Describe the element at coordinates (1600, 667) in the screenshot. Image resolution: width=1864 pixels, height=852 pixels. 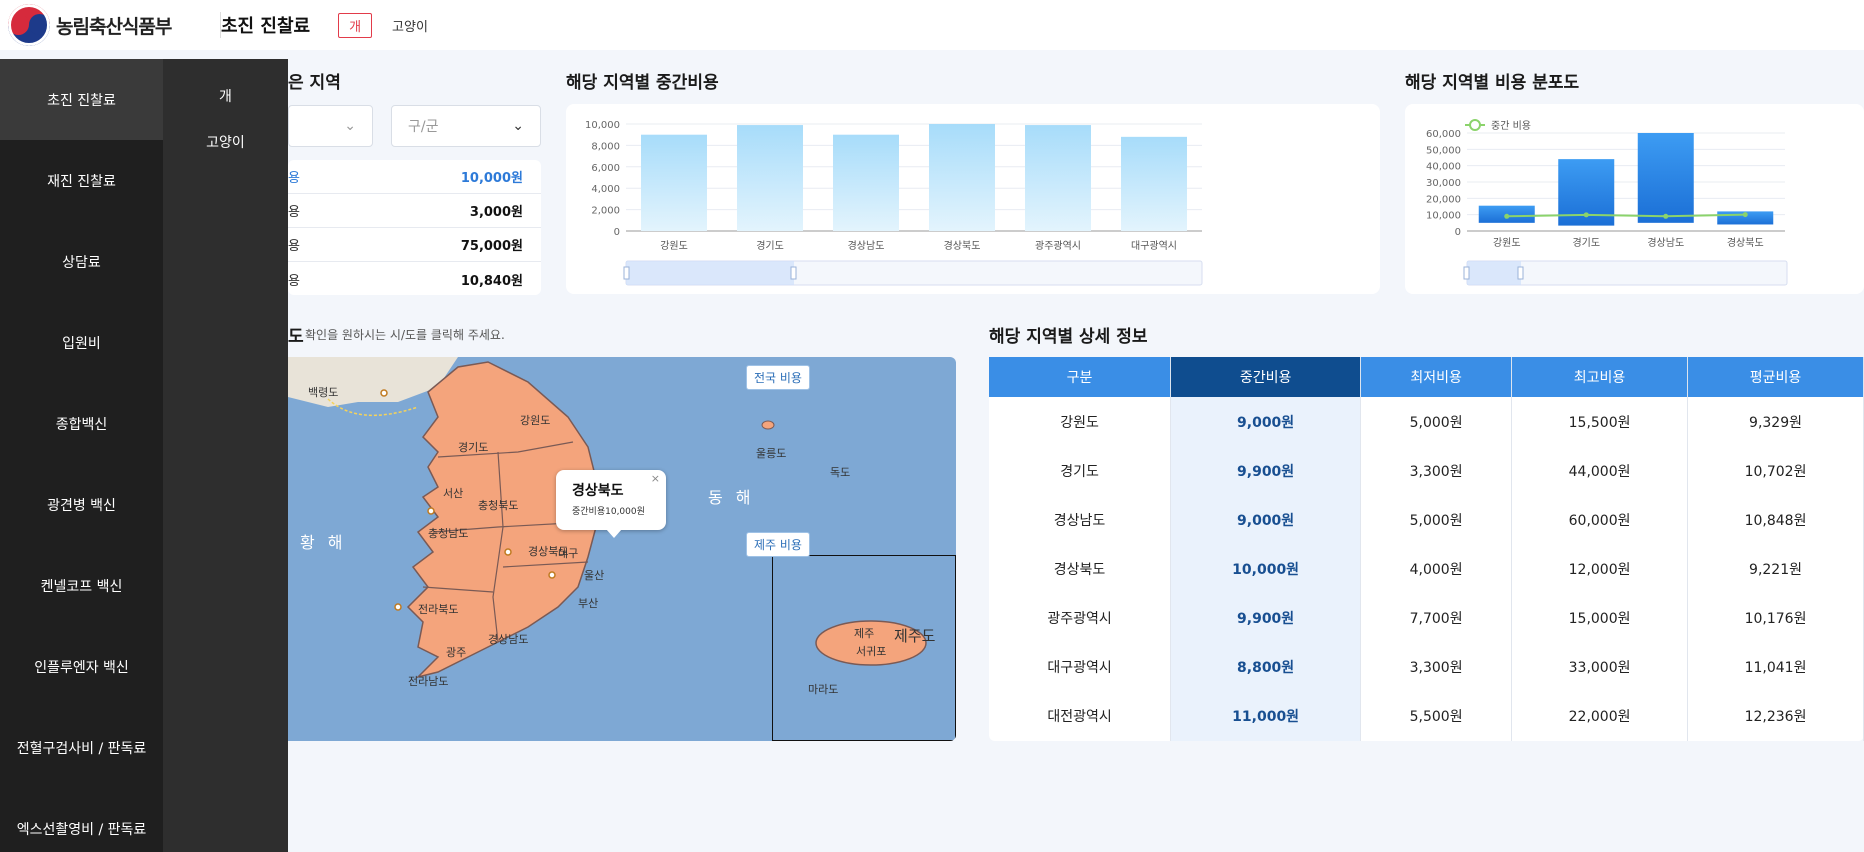
I see `table-cell: 33,000원` at that location.